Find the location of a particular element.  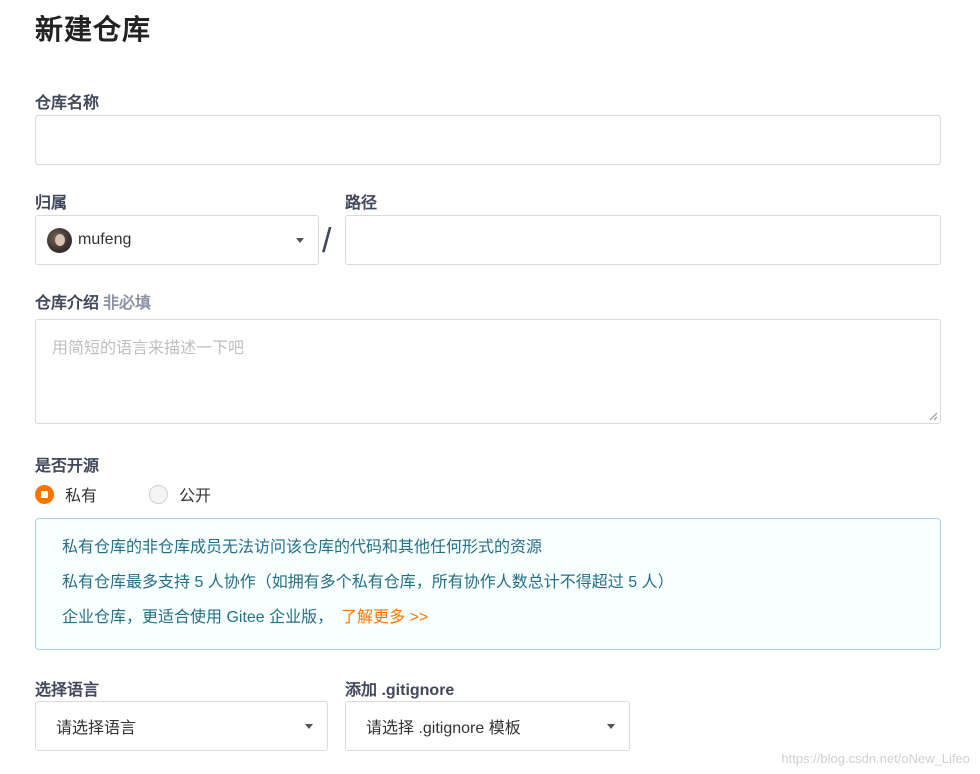

owner-label: 归属 is located at coordinates (51, 203).